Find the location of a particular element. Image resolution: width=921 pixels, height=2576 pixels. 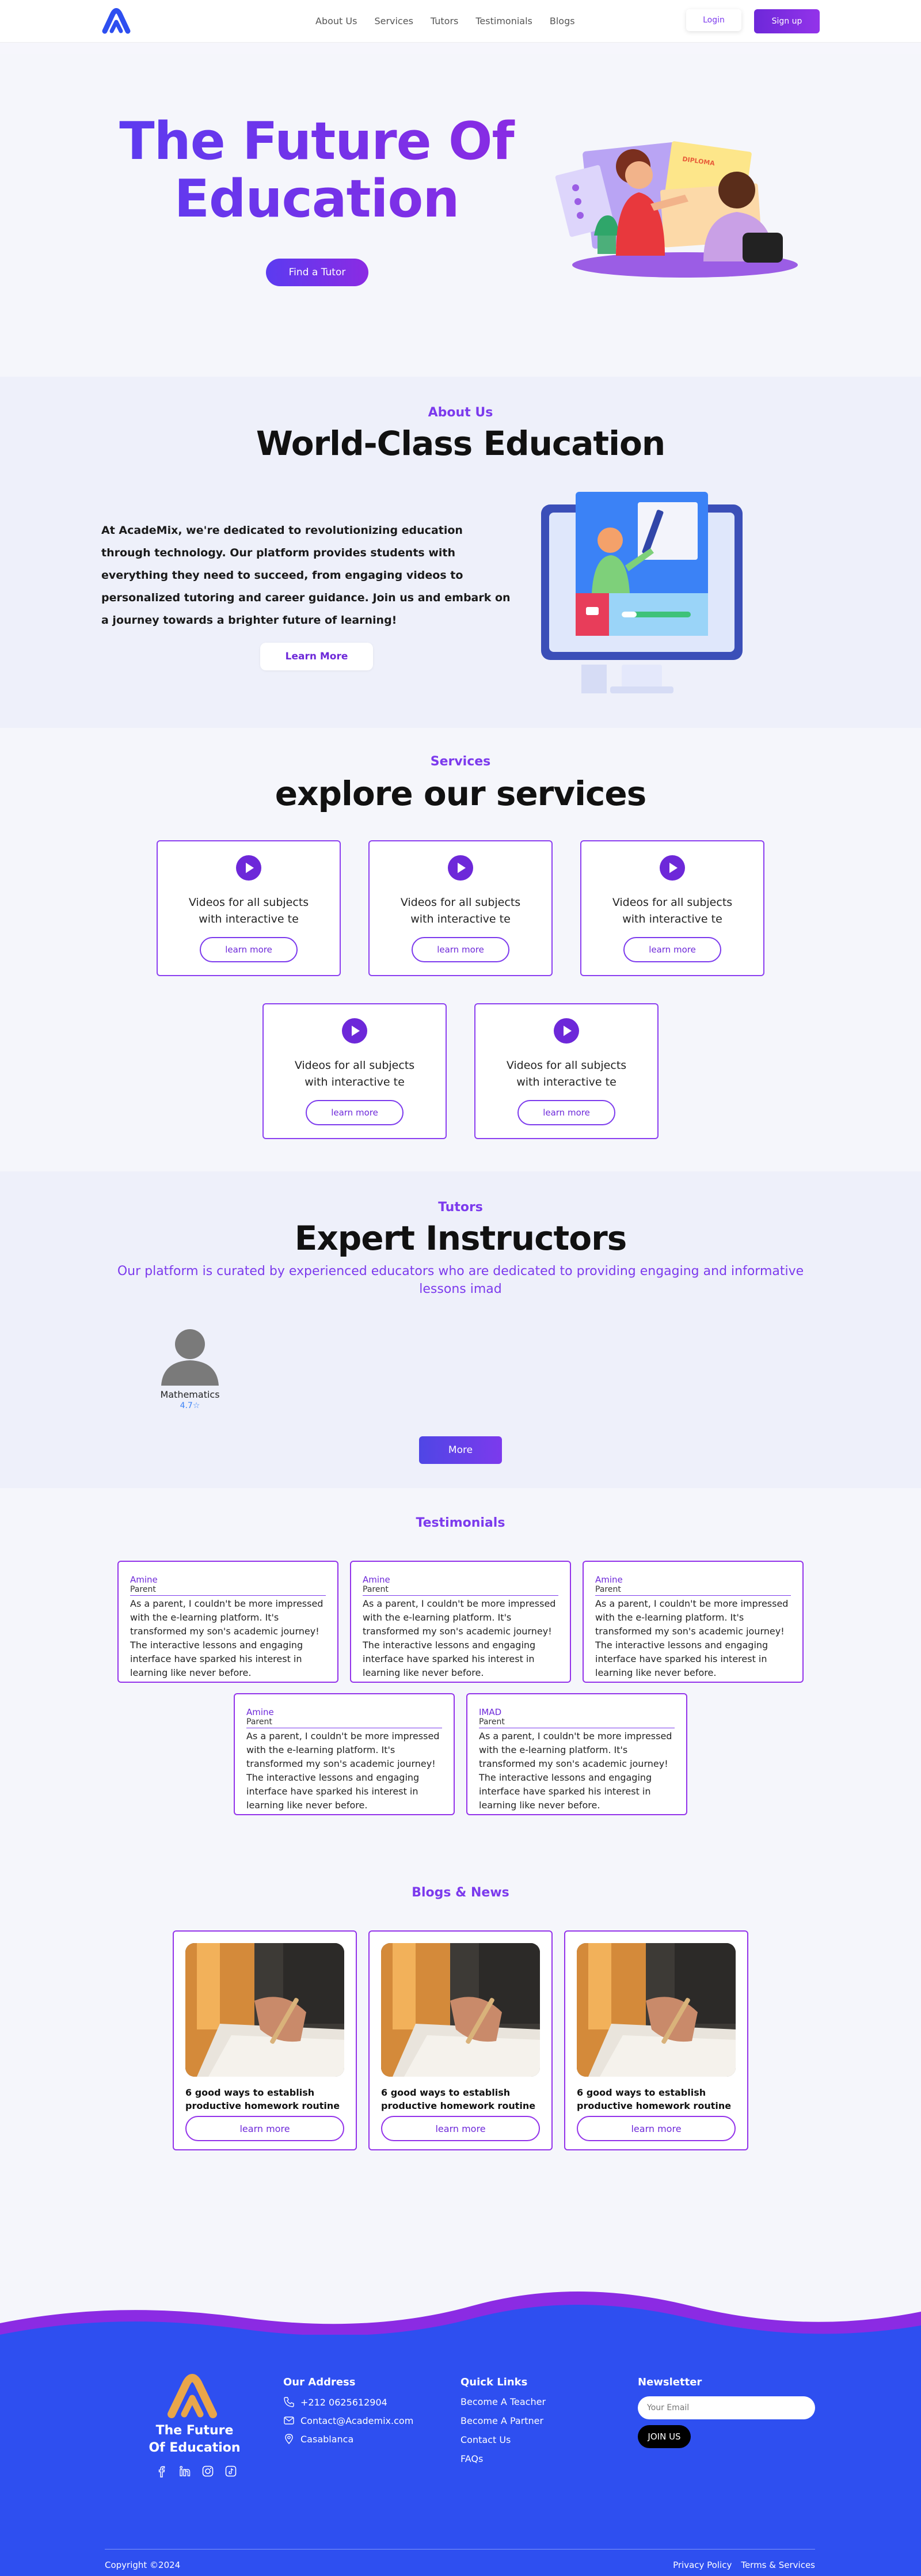

footer-phone: +212 0625612904 is located at coordinates (348, 2402).